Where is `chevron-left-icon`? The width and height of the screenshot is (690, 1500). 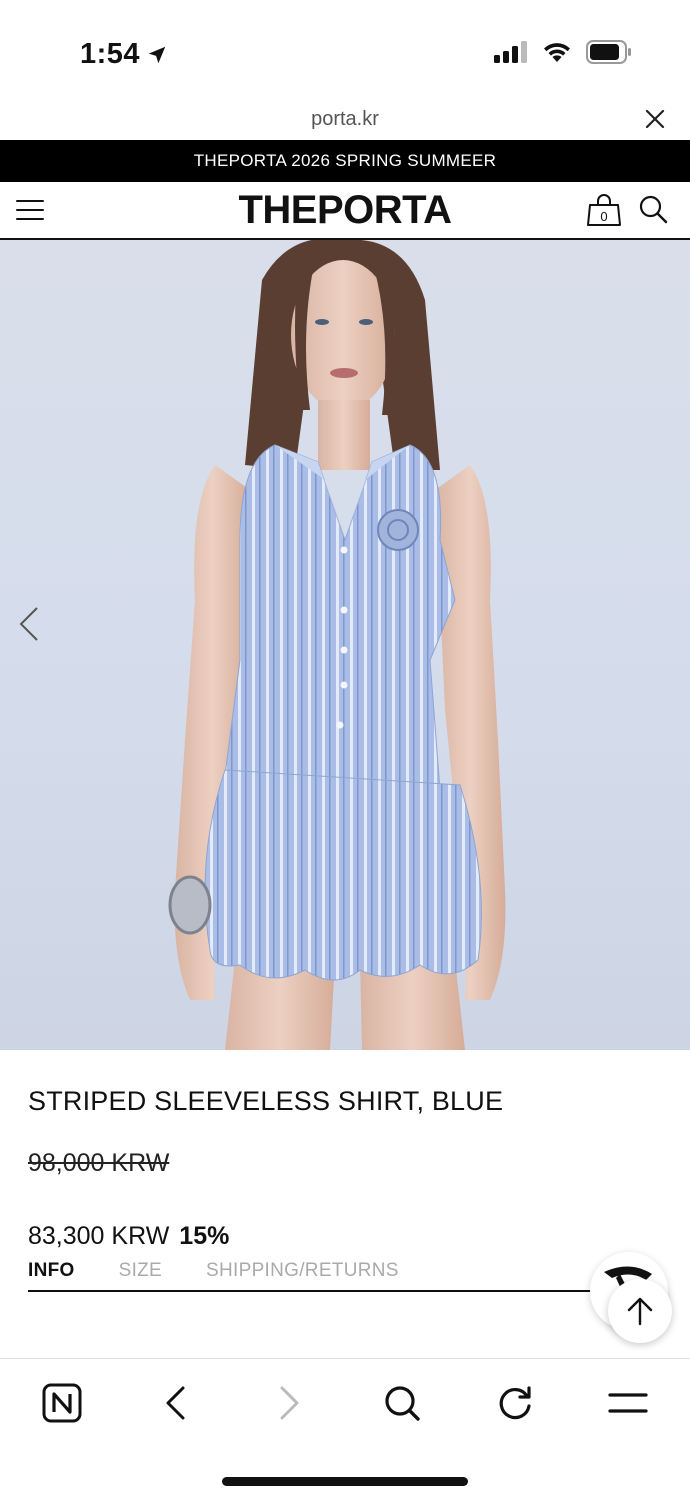
chevron-left-icon is located at coordinates (29, 624).